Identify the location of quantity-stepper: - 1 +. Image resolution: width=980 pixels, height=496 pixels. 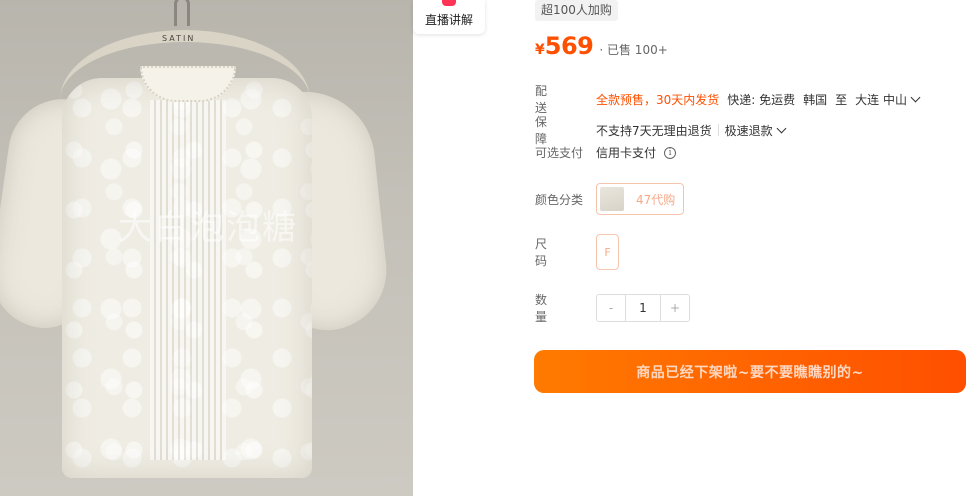
(643, 308).